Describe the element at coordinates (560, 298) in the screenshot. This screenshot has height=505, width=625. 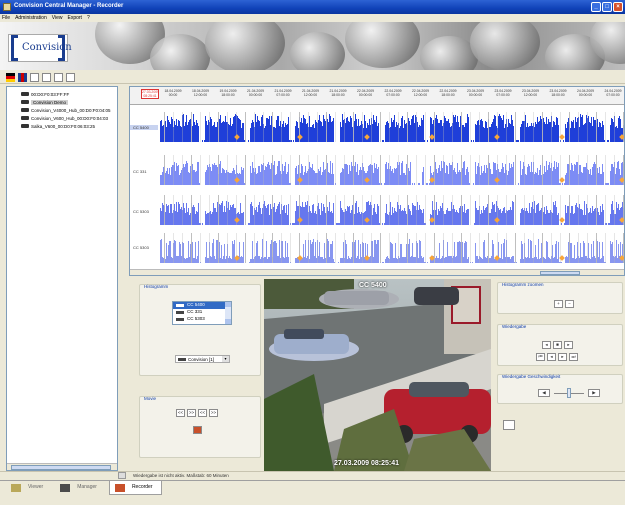
I see `zoom-group: Histogramm zoomen + −` at that location.